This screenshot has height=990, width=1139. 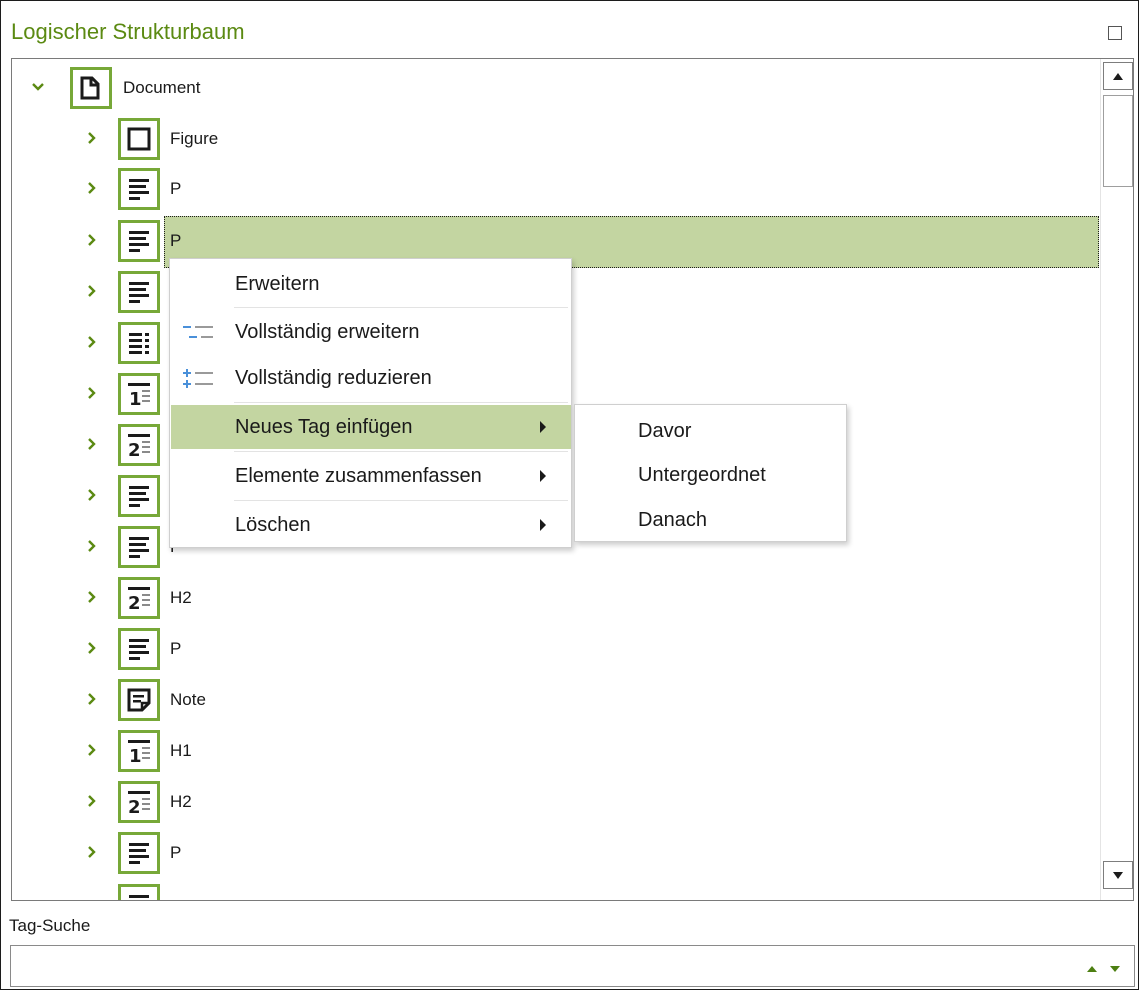 What do you see at coordinates (91, 88) in the screenshot?
I see `document-icon` at bounding box center [91, 88].